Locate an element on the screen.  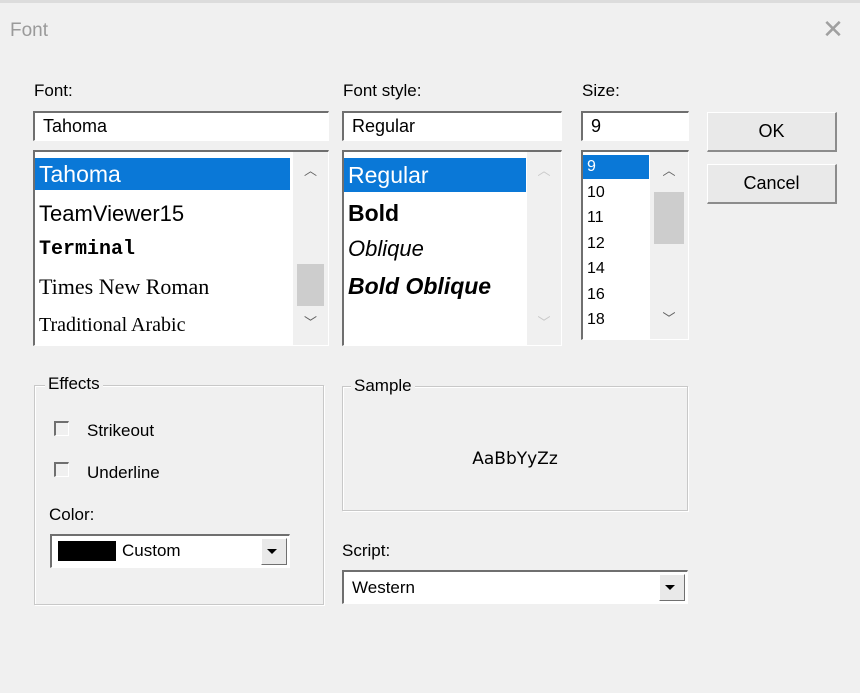
size-input: 9 is located at coordinates (635, 126).